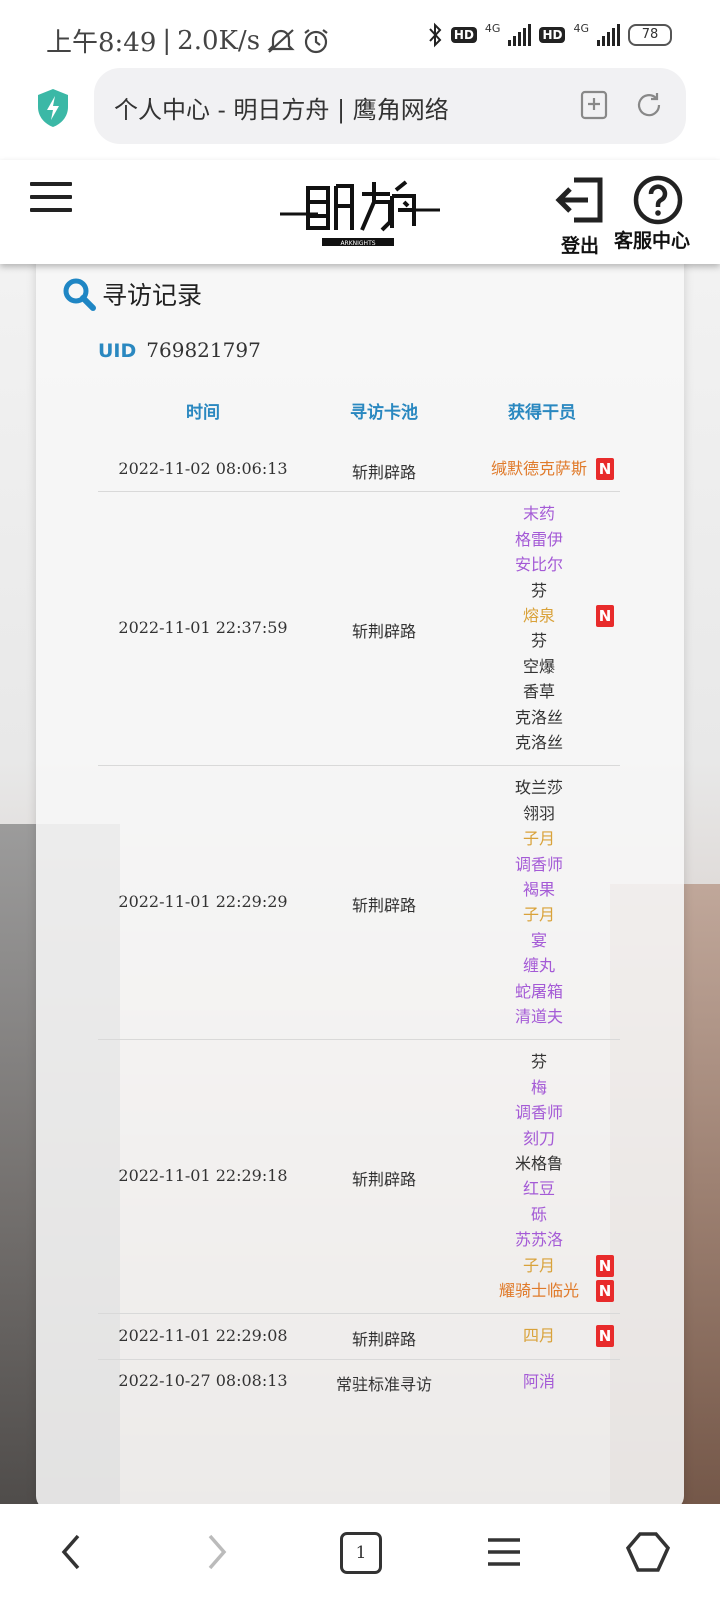  I want to click on support-button: 客服中心, so click(652, 213).